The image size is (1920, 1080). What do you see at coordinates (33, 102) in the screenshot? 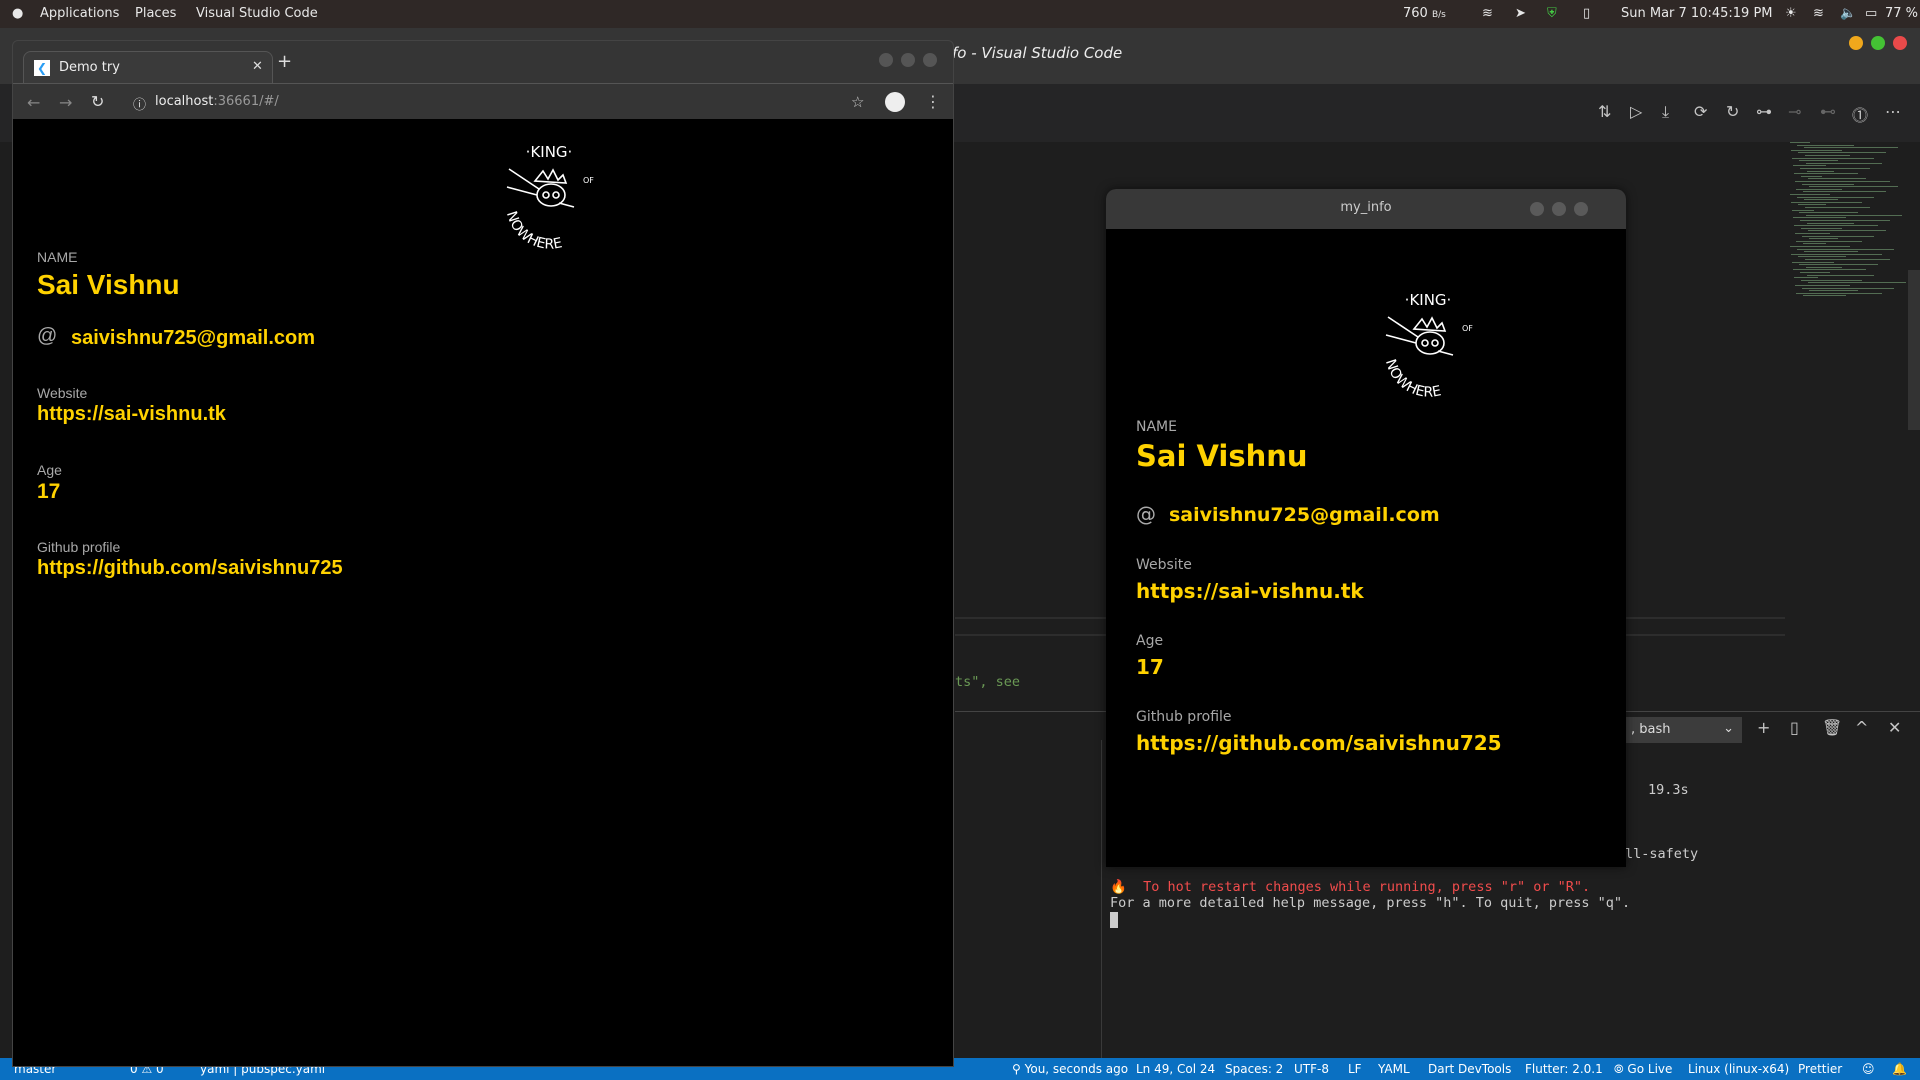
I see `back-icon: ←` at bounding box center [33, 102].